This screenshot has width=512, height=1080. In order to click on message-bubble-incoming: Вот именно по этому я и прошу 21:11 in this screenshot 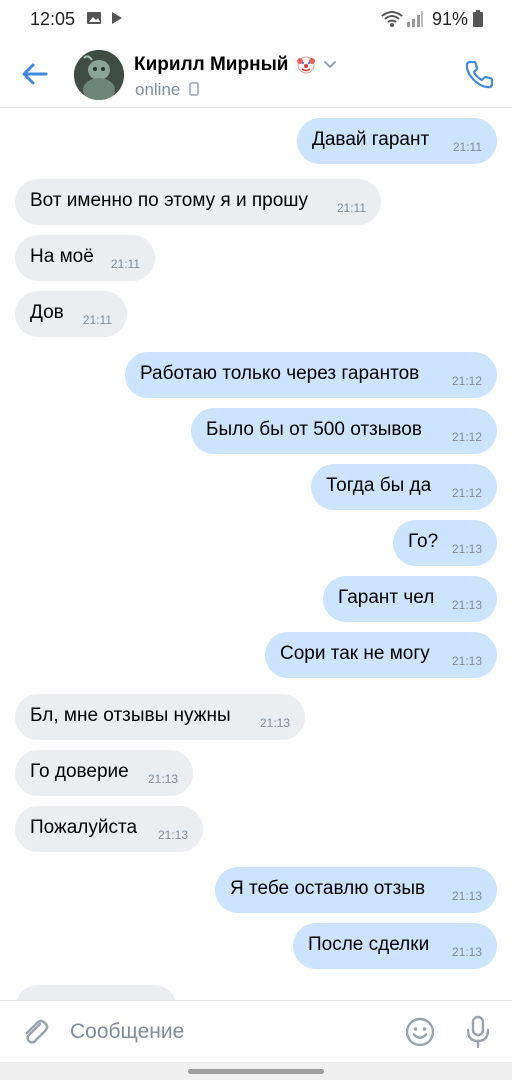, I will do `click(198, 202)`.